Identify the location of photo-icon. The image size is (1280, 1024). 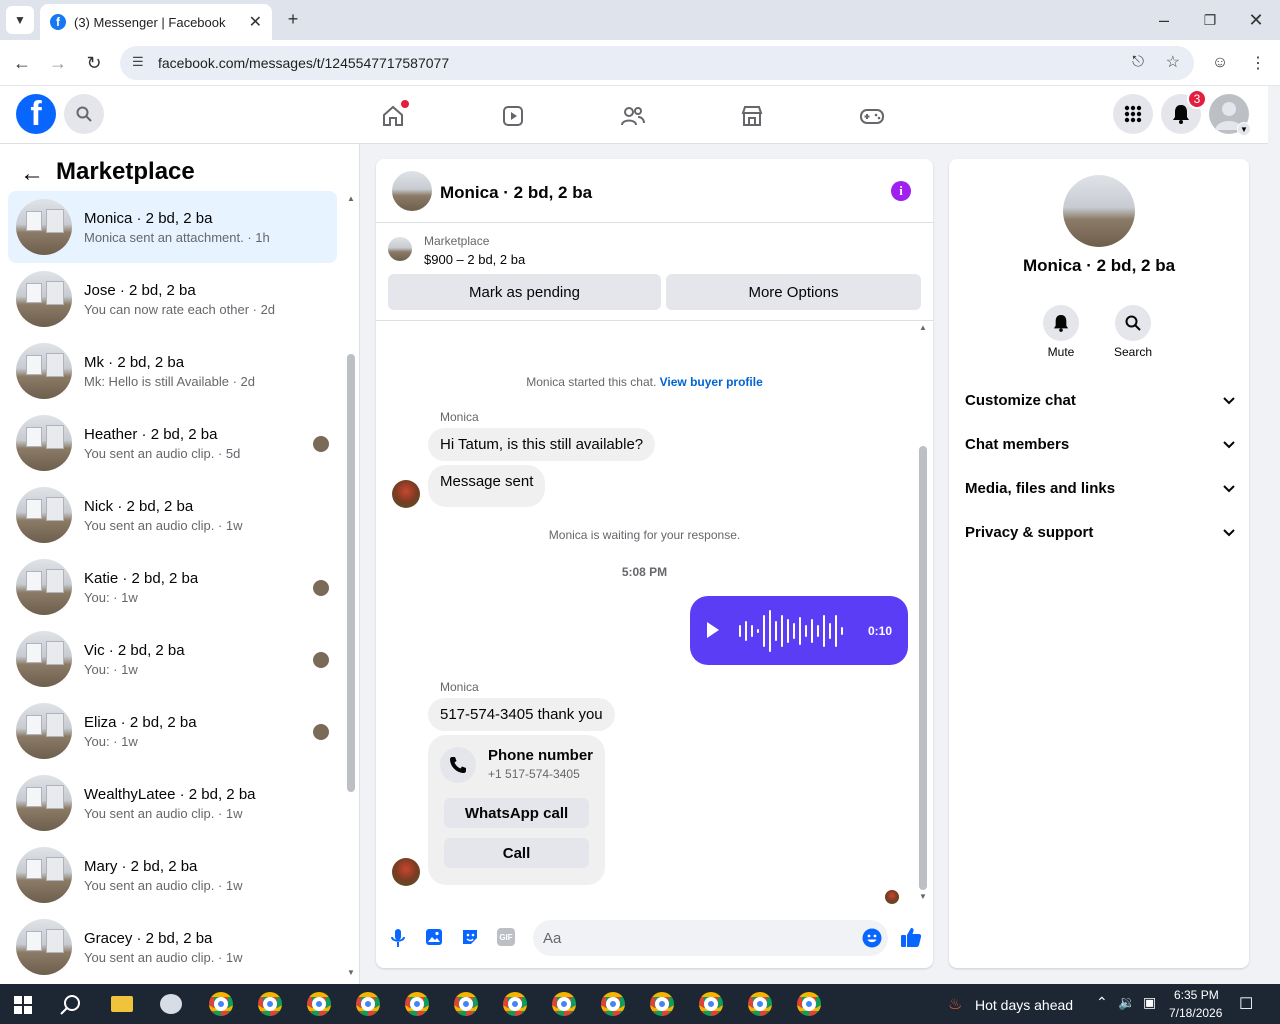
(434, 937).